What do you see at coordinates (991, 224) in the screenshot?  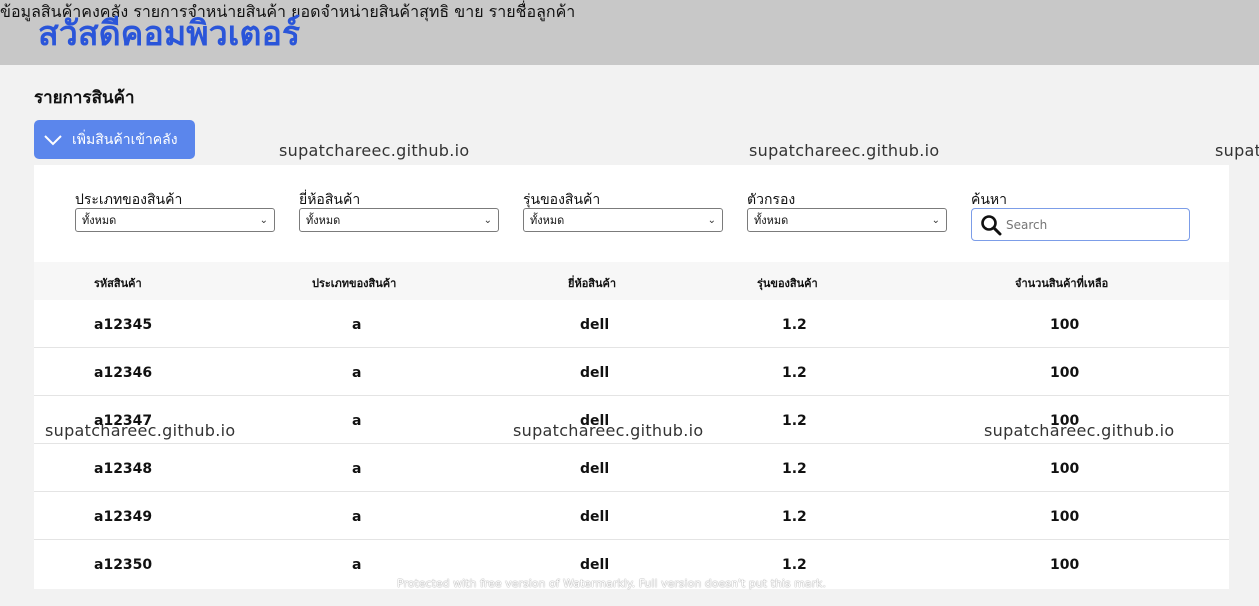 I see `search-icon` at bounding box center [991, 224].